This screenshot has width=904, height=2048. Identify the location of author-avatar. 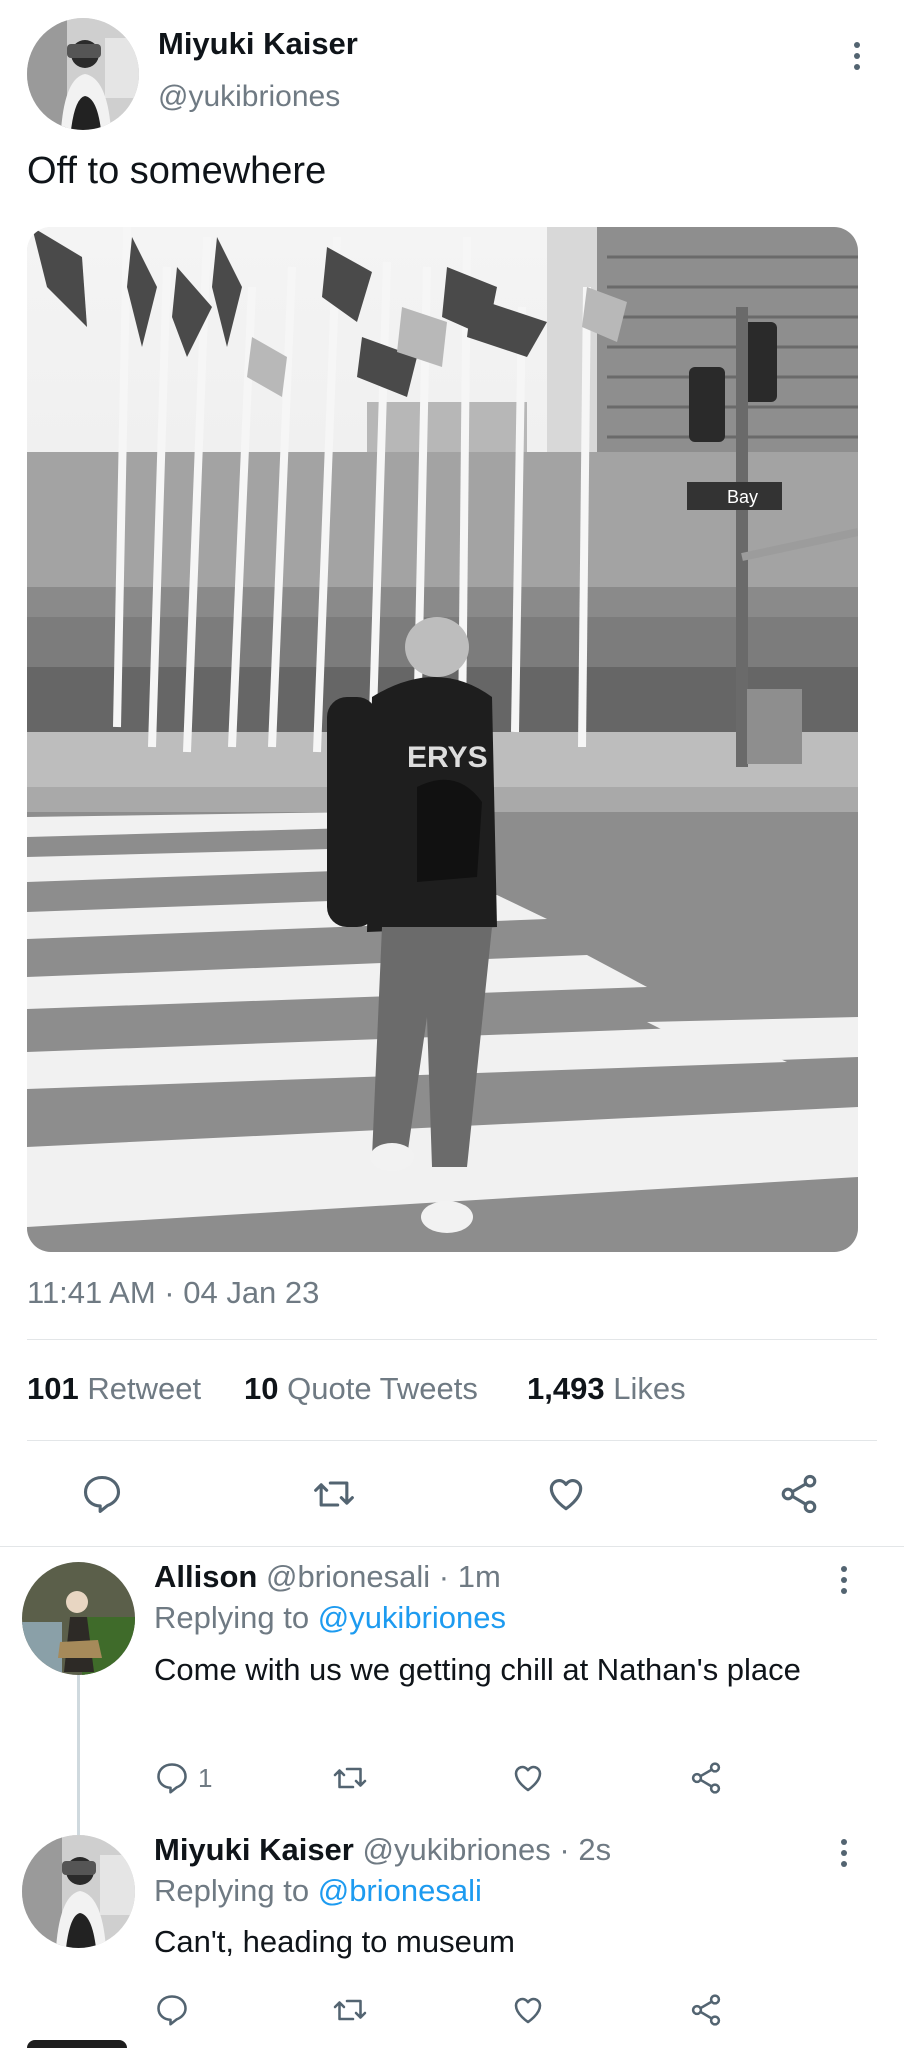
(83, 74).